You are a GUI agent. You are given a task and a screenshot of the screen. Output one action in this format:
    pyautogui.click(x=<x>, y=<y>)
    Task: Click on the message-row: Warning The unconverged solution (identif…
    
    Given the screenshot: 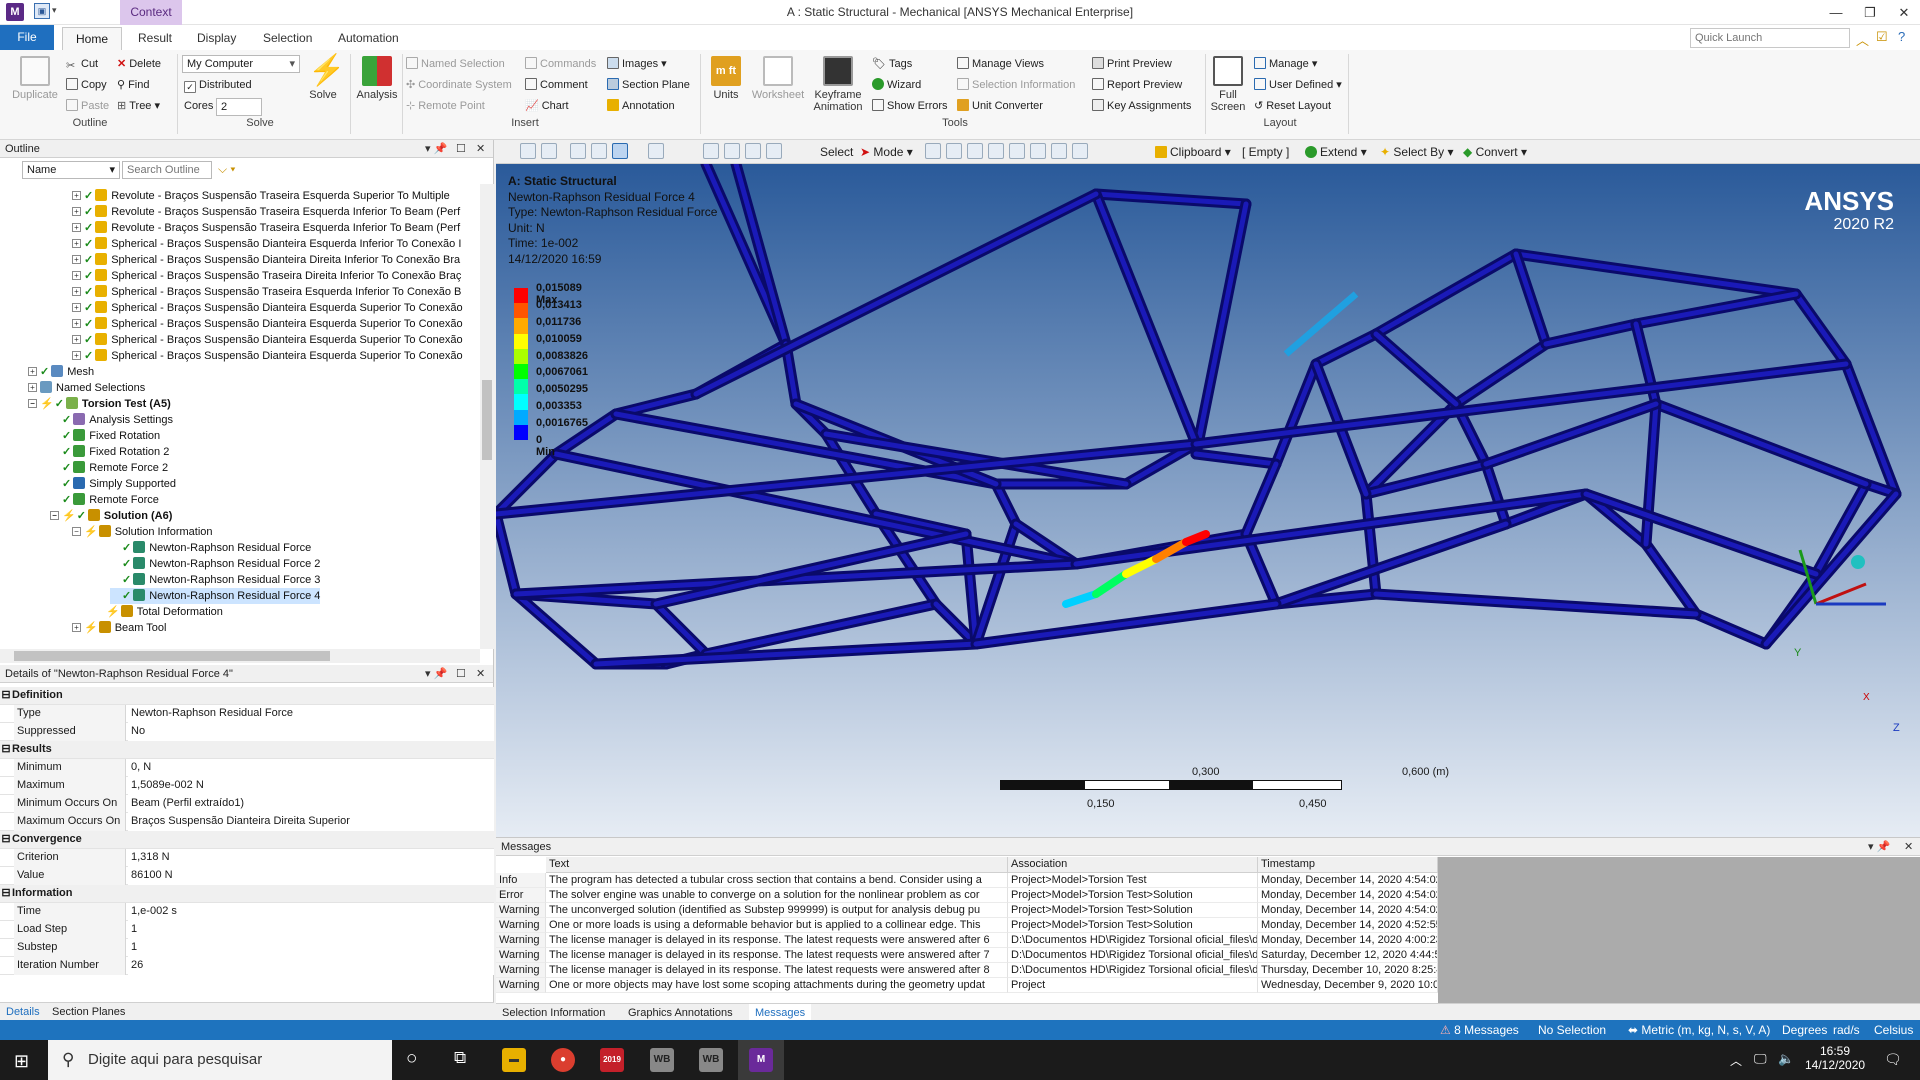 What is the action you would take?
    pyautogui.click(x=967, y=910)
    